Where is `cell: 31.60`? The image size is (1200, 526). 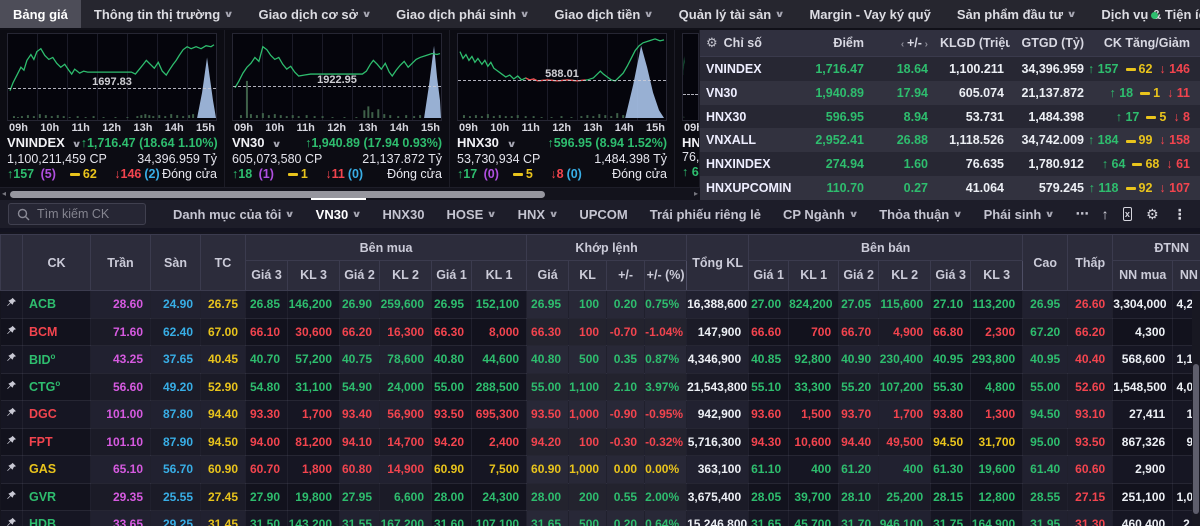
cell: 31.60 is located at coordinates (451, 518).